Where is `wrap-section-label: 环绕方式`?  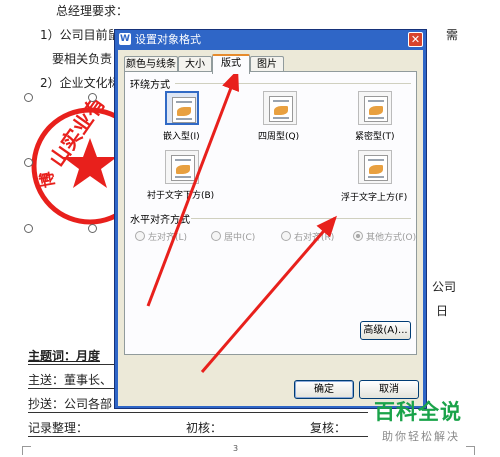
wrap-section-label: 环绕方式 is located at coordinates (150, 85).